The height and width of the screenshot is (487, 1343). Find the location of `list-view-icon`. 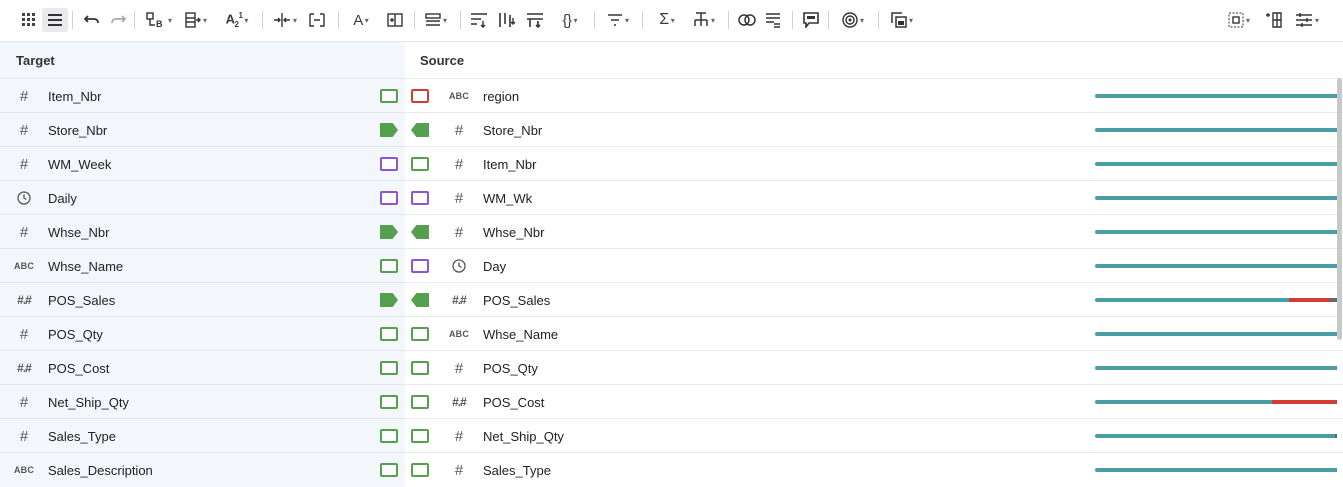

list-view-icon is located at coordinates (55, 20).